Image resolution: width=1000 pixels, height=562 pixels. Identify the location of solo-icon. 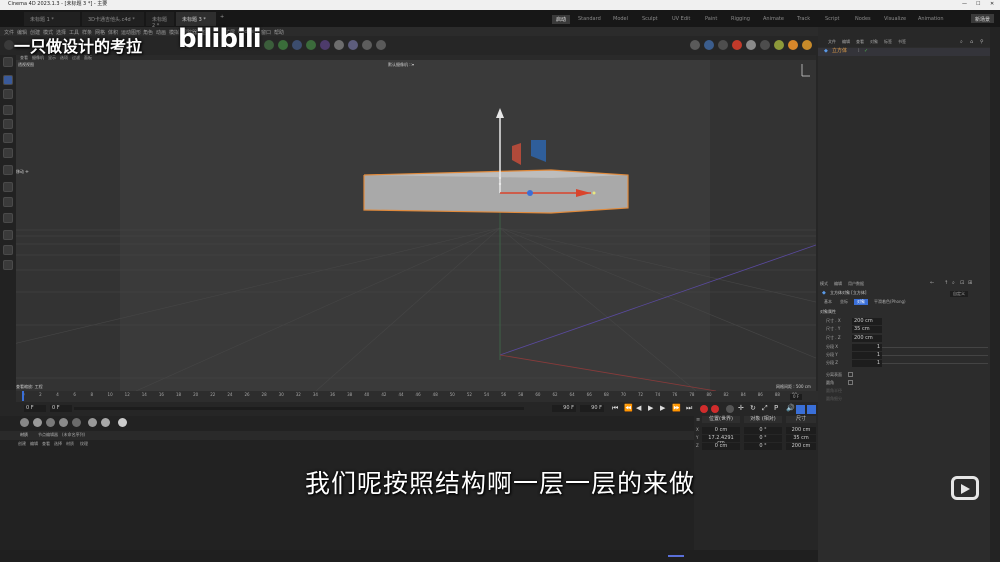
(8, 202).